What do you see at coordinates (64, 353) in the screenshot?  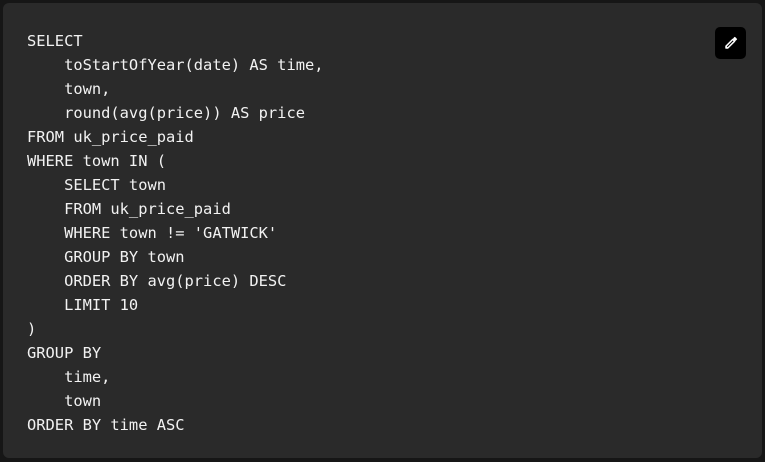 I see `code-line: GROUP BY` at bounding box center [64, 353].